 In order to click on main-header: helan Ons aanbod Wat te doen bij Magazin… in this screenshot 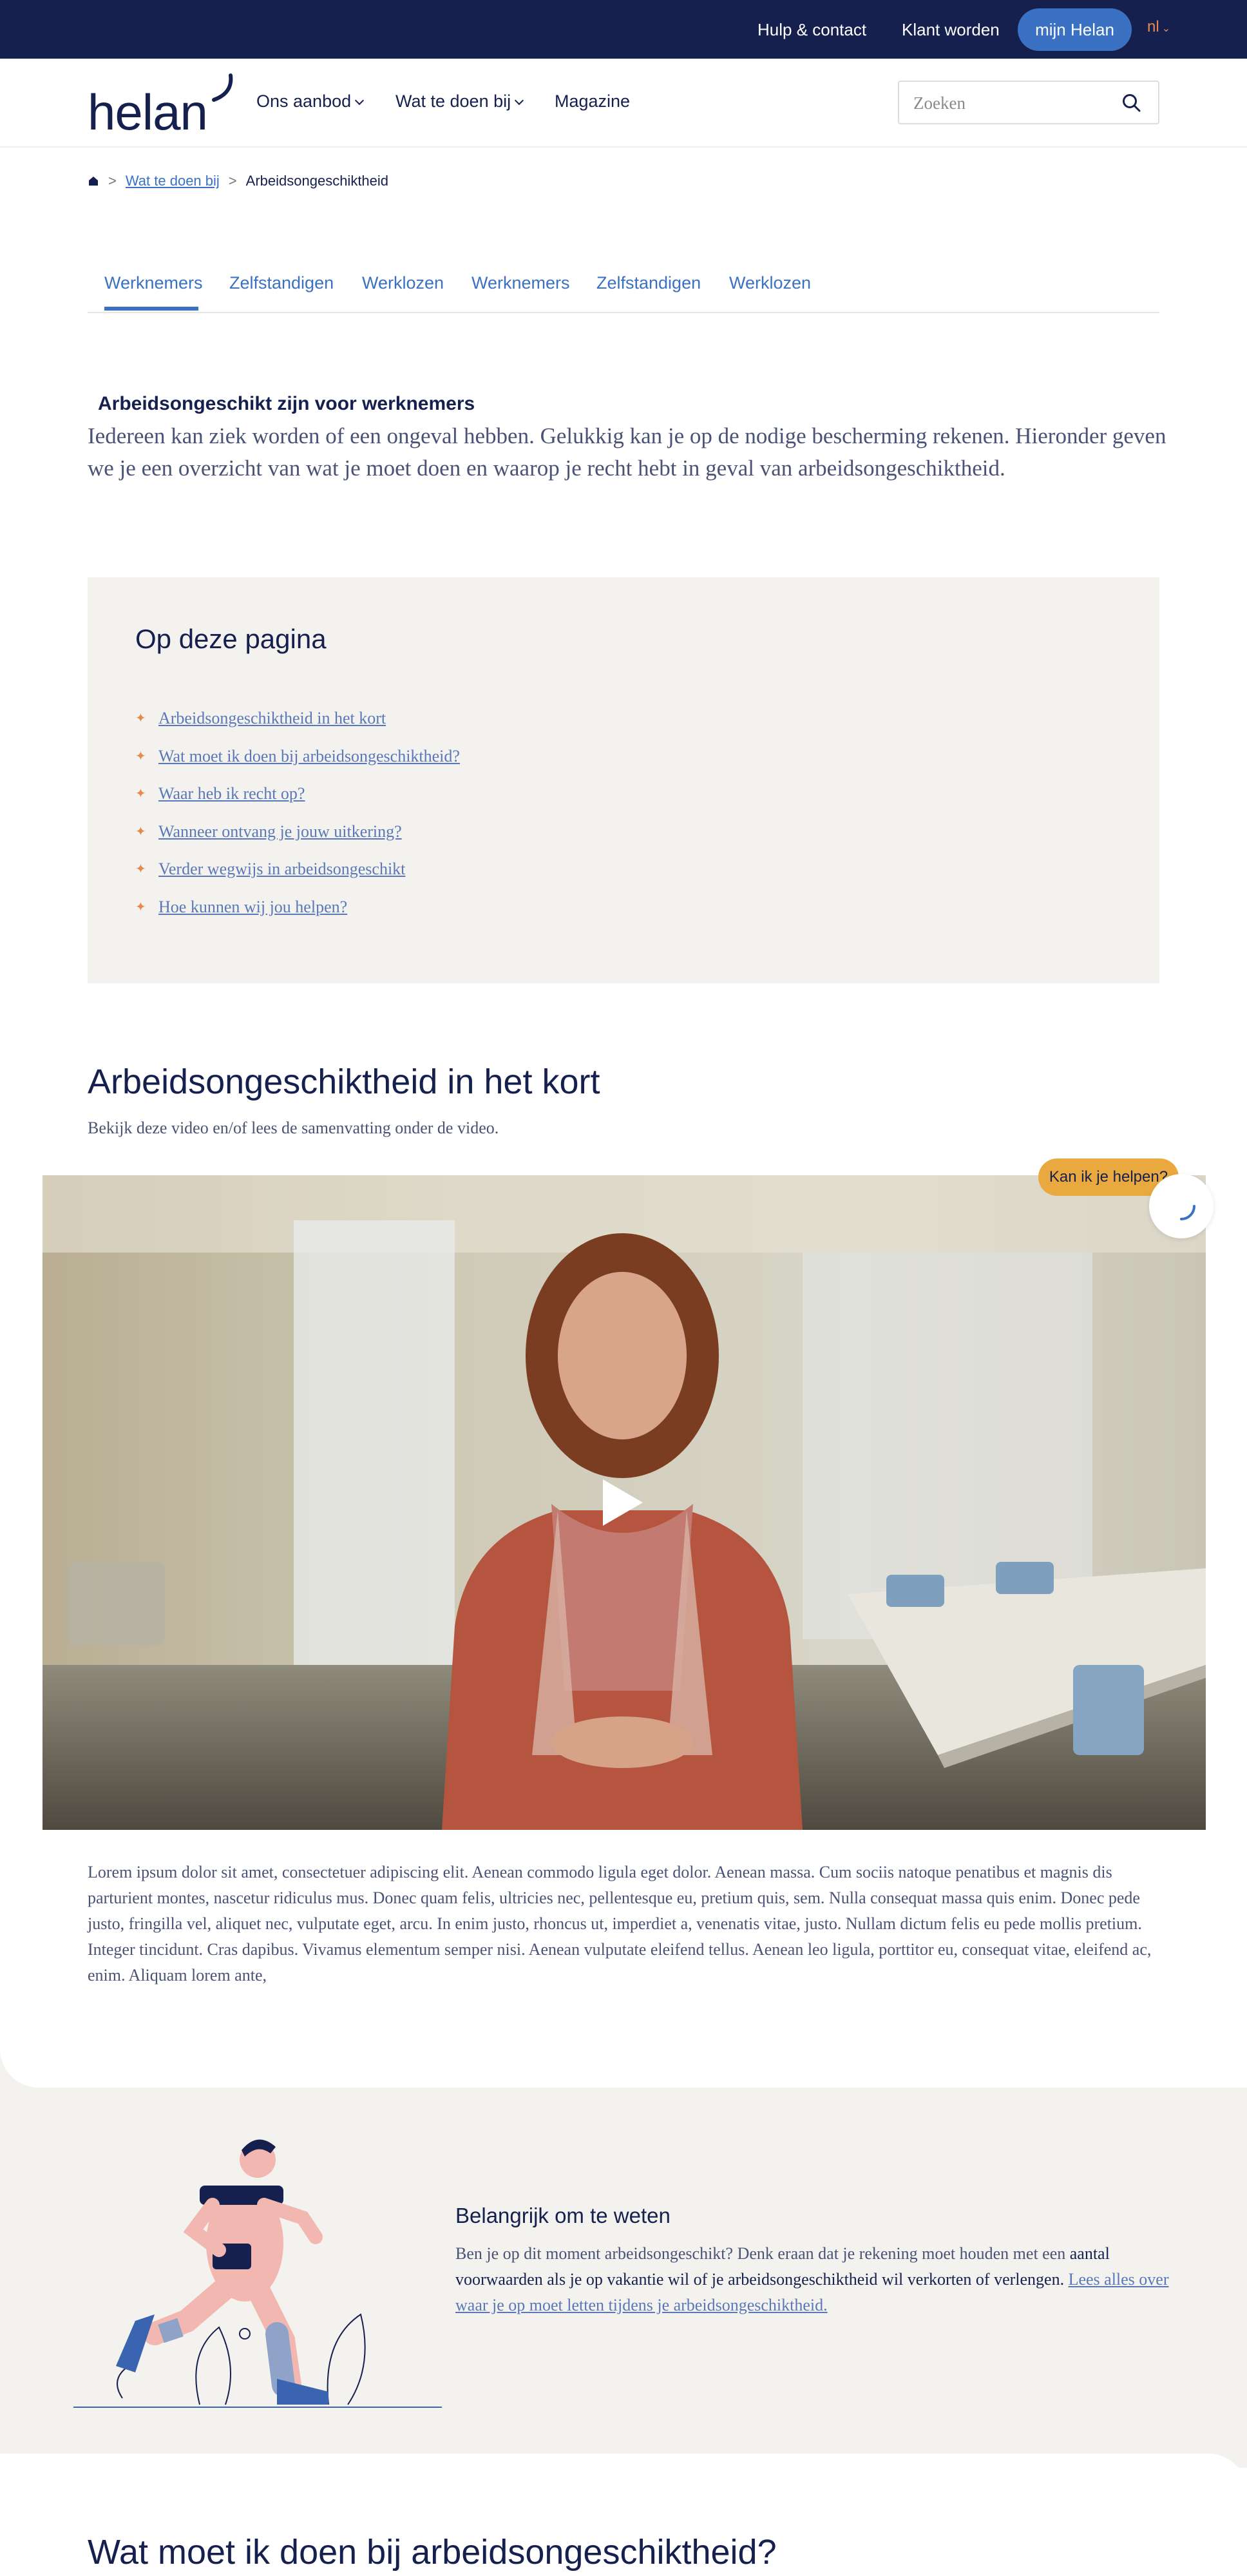, I will do `click(623, 104)`.